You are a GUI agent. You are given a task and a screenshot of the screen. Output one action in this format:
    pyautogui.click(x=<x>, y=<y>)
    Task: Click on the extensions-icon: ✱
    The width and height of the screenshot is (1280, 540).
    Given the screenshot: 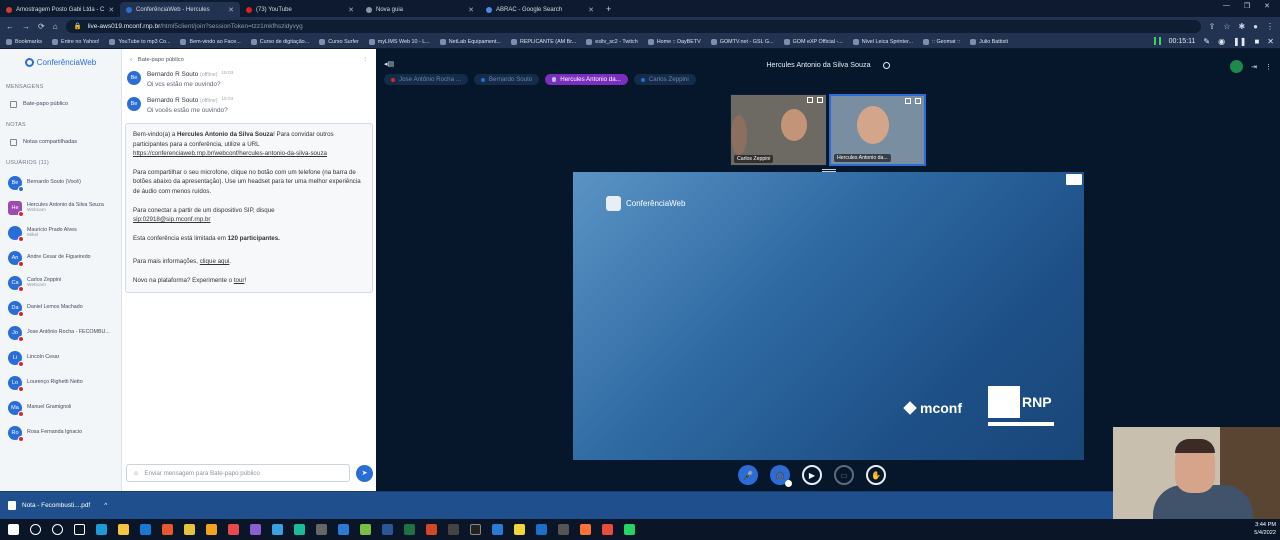 What is the action you would take?
    pyautogui.click(x=1241, y=26)
    